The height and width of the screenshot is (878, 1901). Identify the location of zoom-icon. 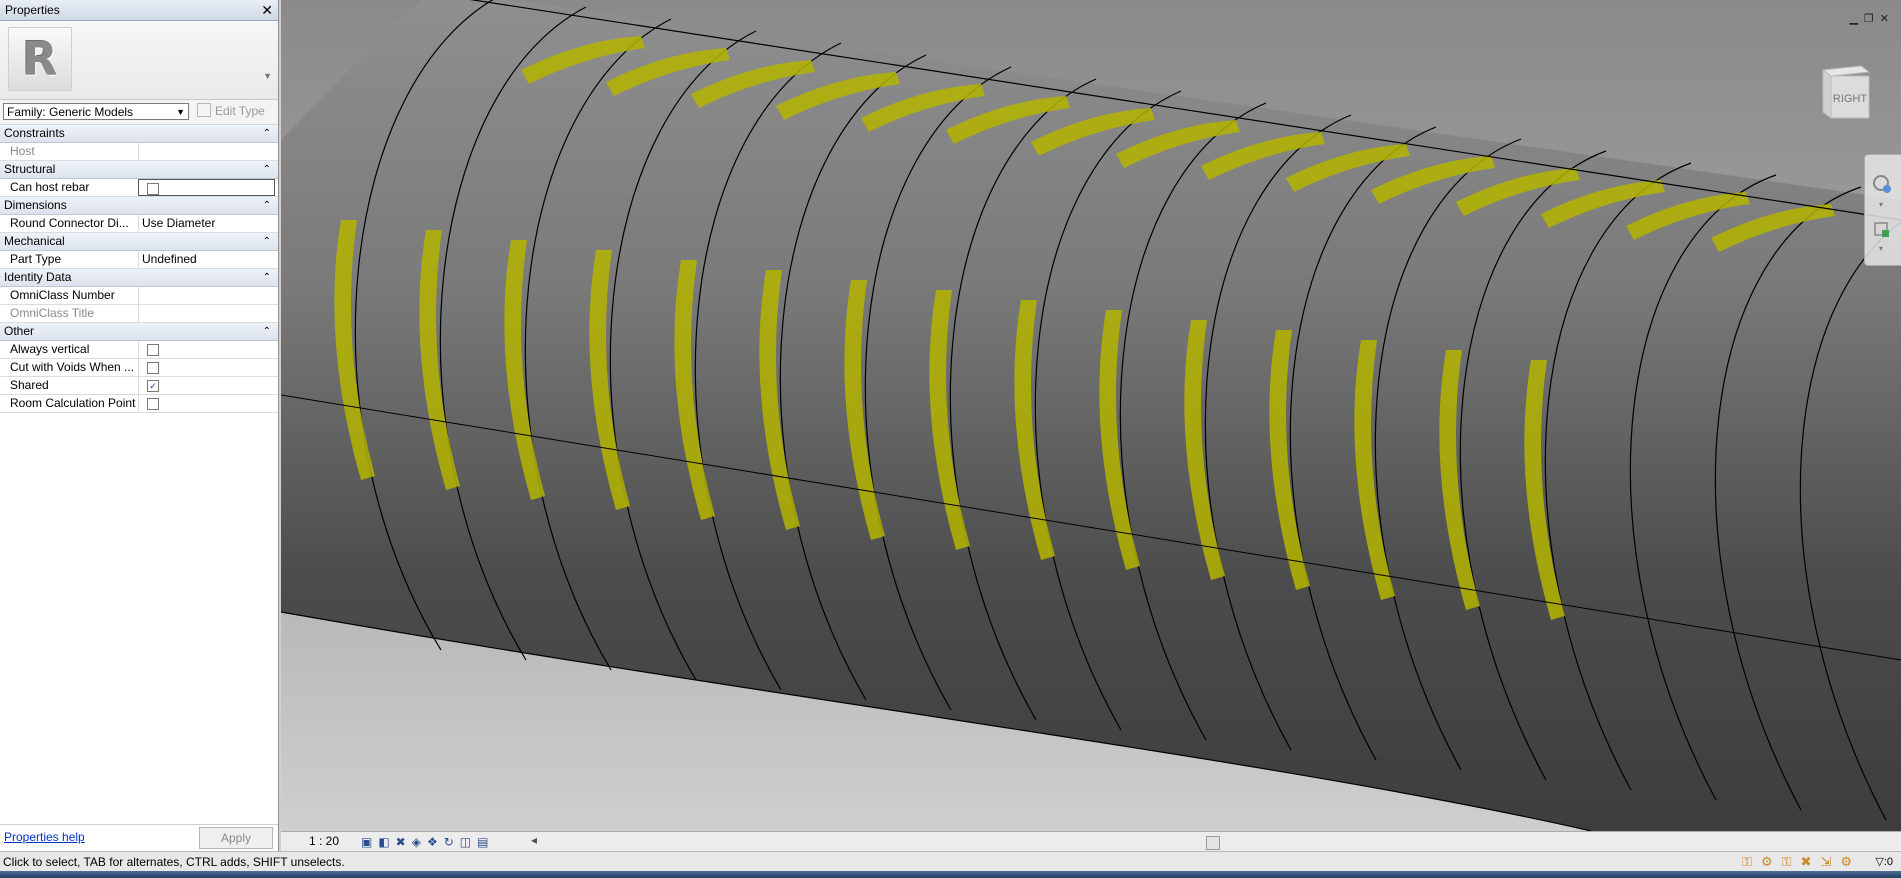
(1881, 229).